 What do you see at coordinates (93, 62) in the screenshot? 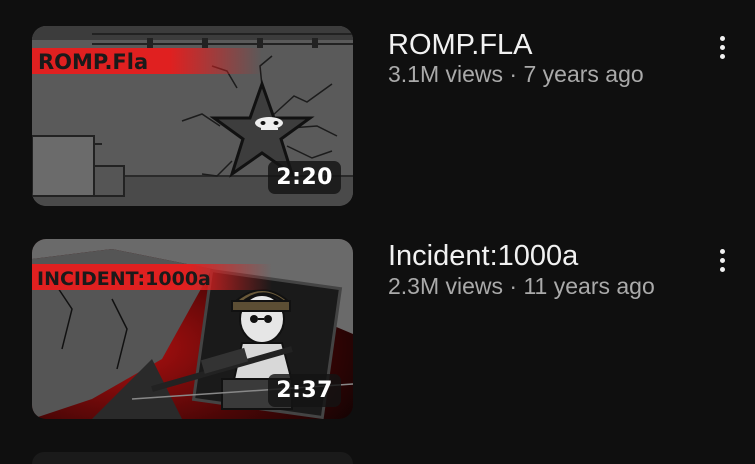
I see `thumbnail-banner-text: ROMP.Fla` at bounding box center [93, 62].